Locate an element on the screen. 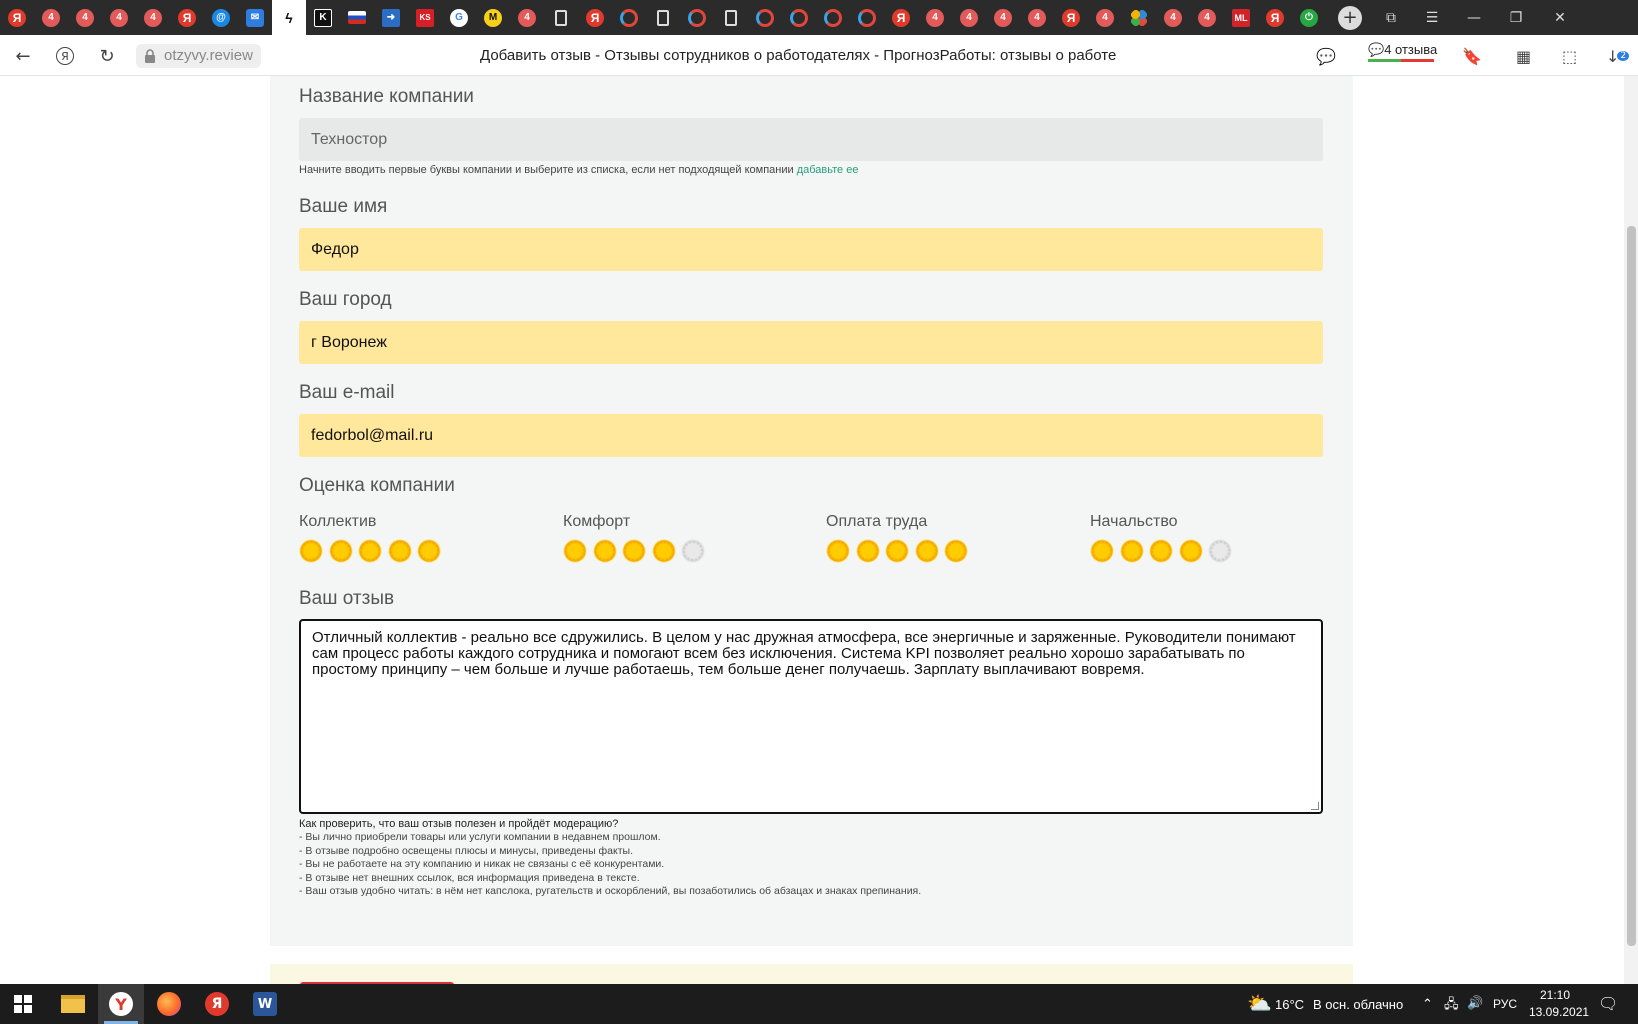  start-button is located at coordinates (23, 1004).